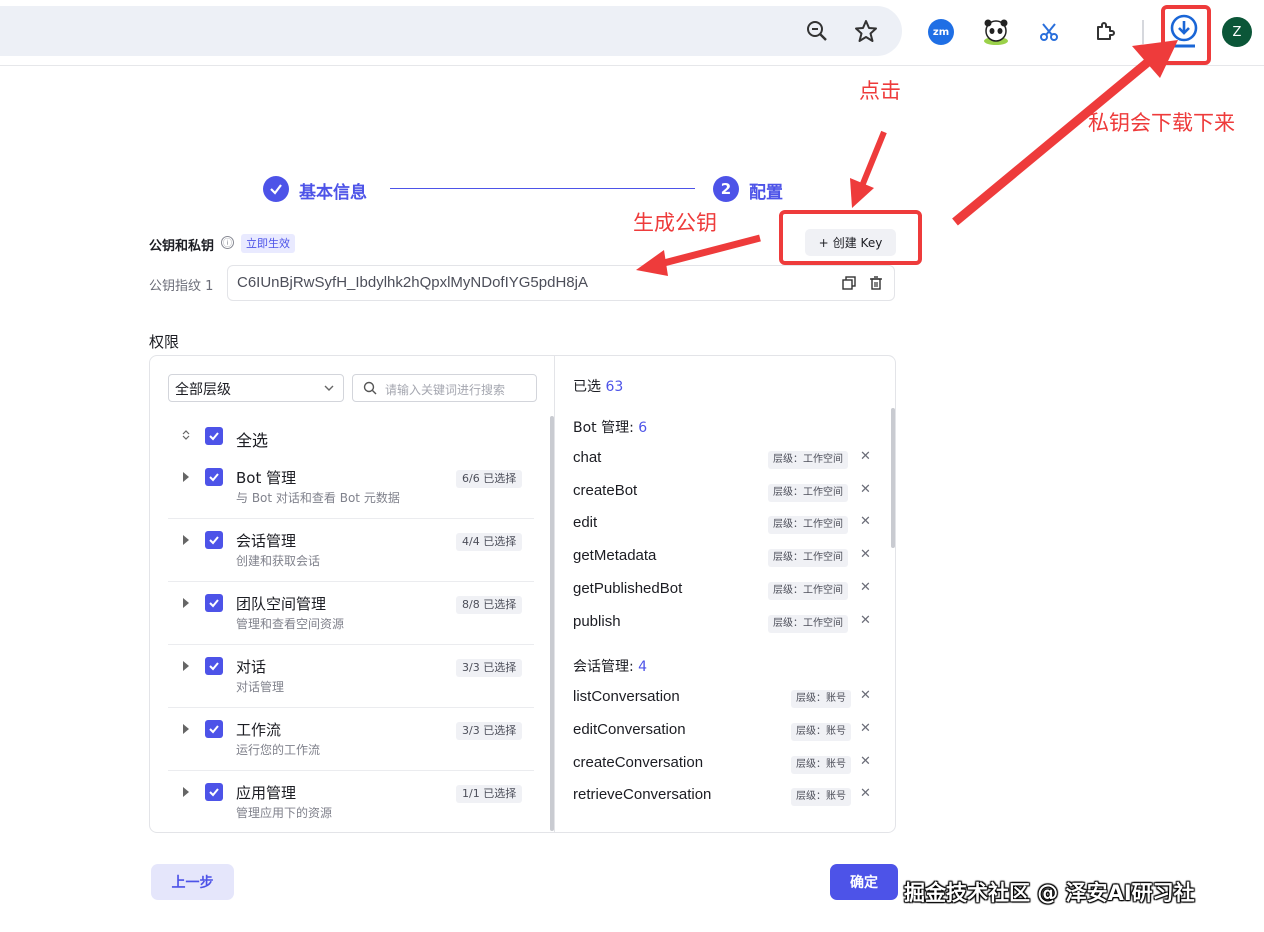  I want to click on category-title: 会话管理, so click(266, 541).